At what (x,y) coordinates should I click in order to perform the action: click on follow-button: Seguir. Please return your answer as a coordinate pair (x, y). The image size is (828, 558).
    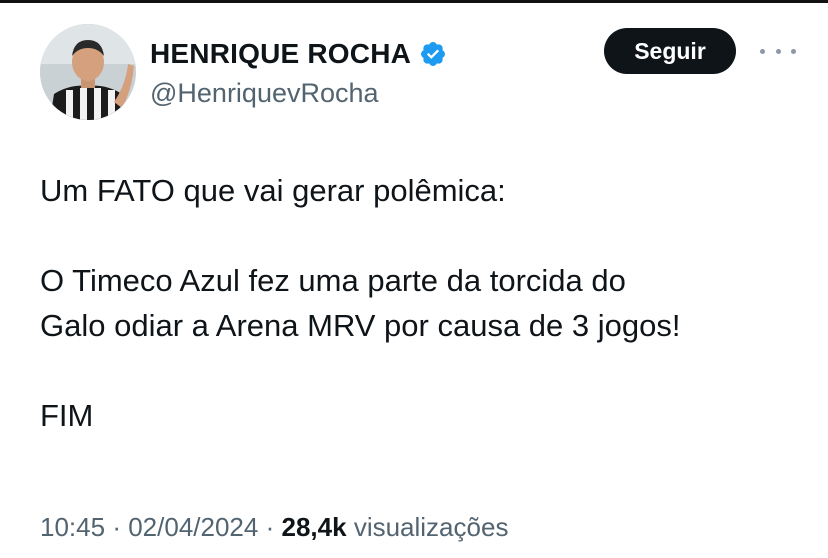
    Looking at the image, I should click on (670, 51).